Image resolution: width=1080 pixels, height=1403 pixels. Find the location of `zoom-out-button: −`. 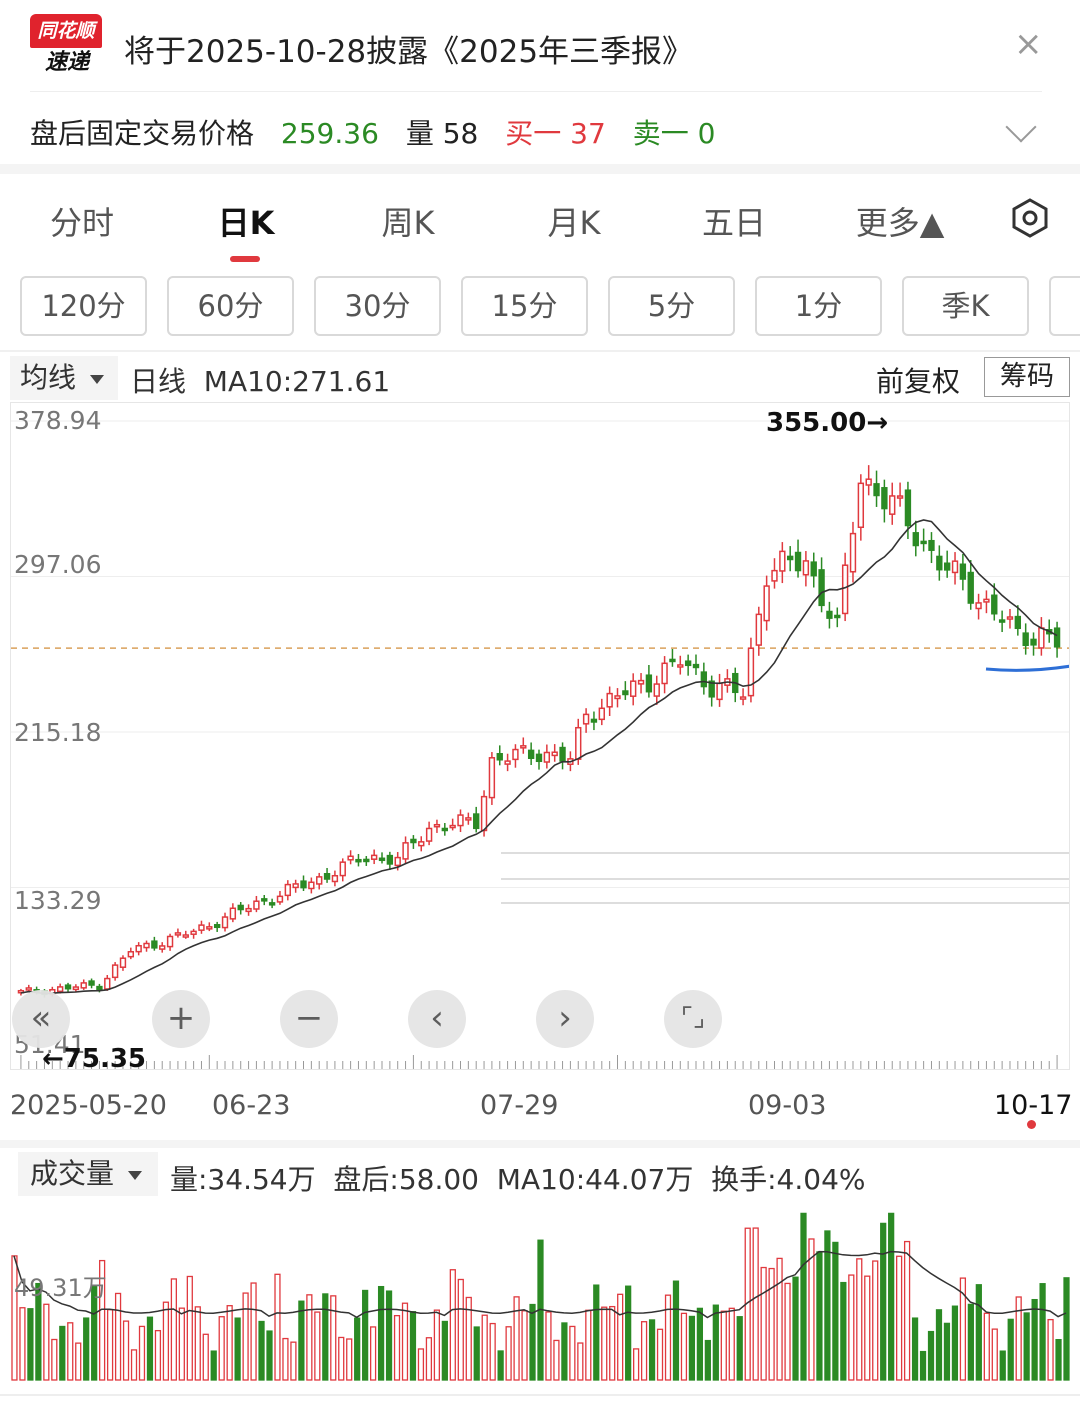

zoom-out-button: − is located at coordinates (309, 1019).